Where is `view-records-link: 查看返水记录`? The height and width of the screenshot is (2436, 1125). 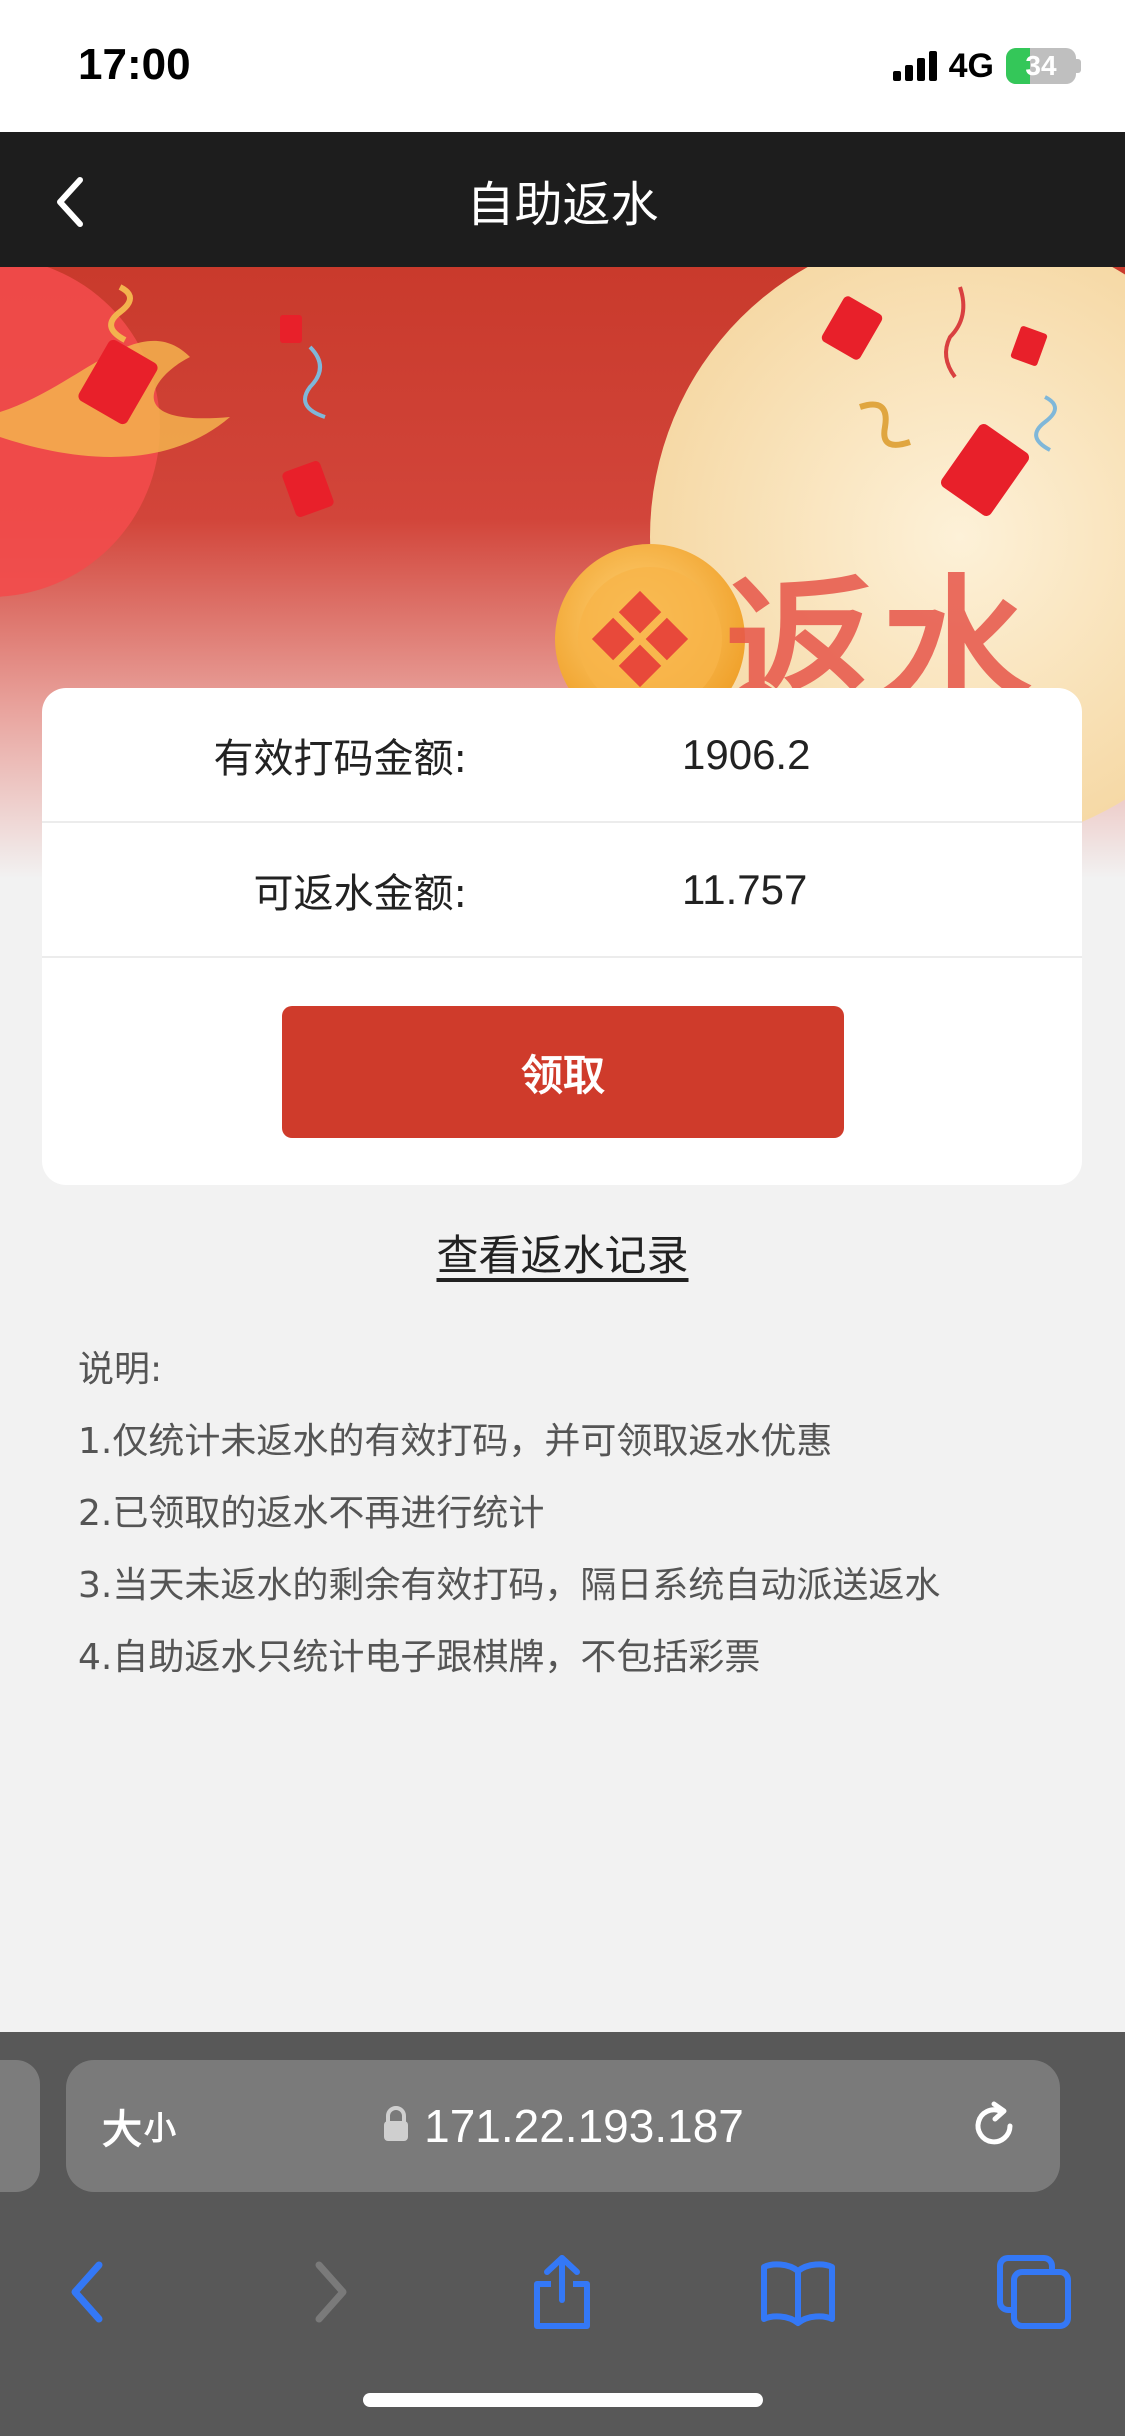
view-records-link: 查看返水记录 is located at coordinates (562, 1252).